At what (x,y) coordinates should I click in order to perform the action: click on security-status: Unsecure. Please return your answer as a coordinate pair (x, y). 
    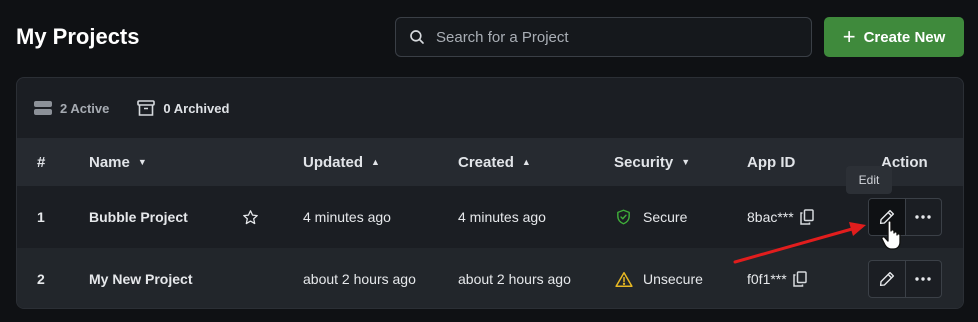
    Looking at the image, I should click on (659, 278).